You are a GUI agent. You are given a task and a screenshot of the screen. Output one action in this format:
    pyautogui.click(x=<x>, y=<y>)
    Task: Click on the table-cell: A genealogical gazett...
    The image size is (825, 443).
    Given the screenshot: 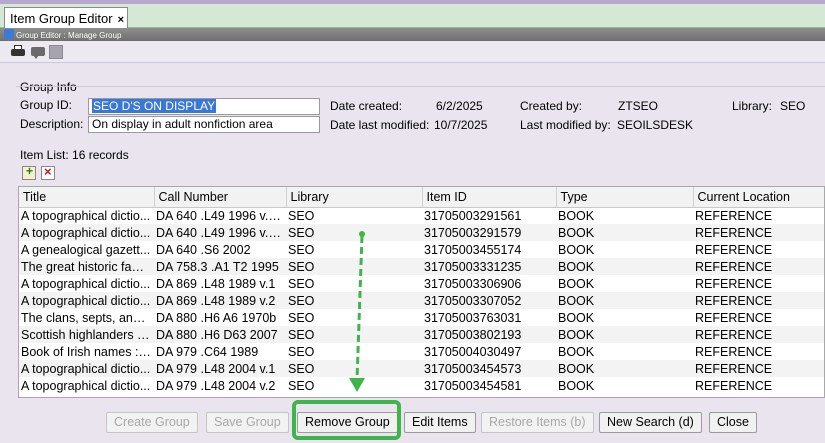 What is the action you would take?
    pyautogui.click(x=86, y=249)
    